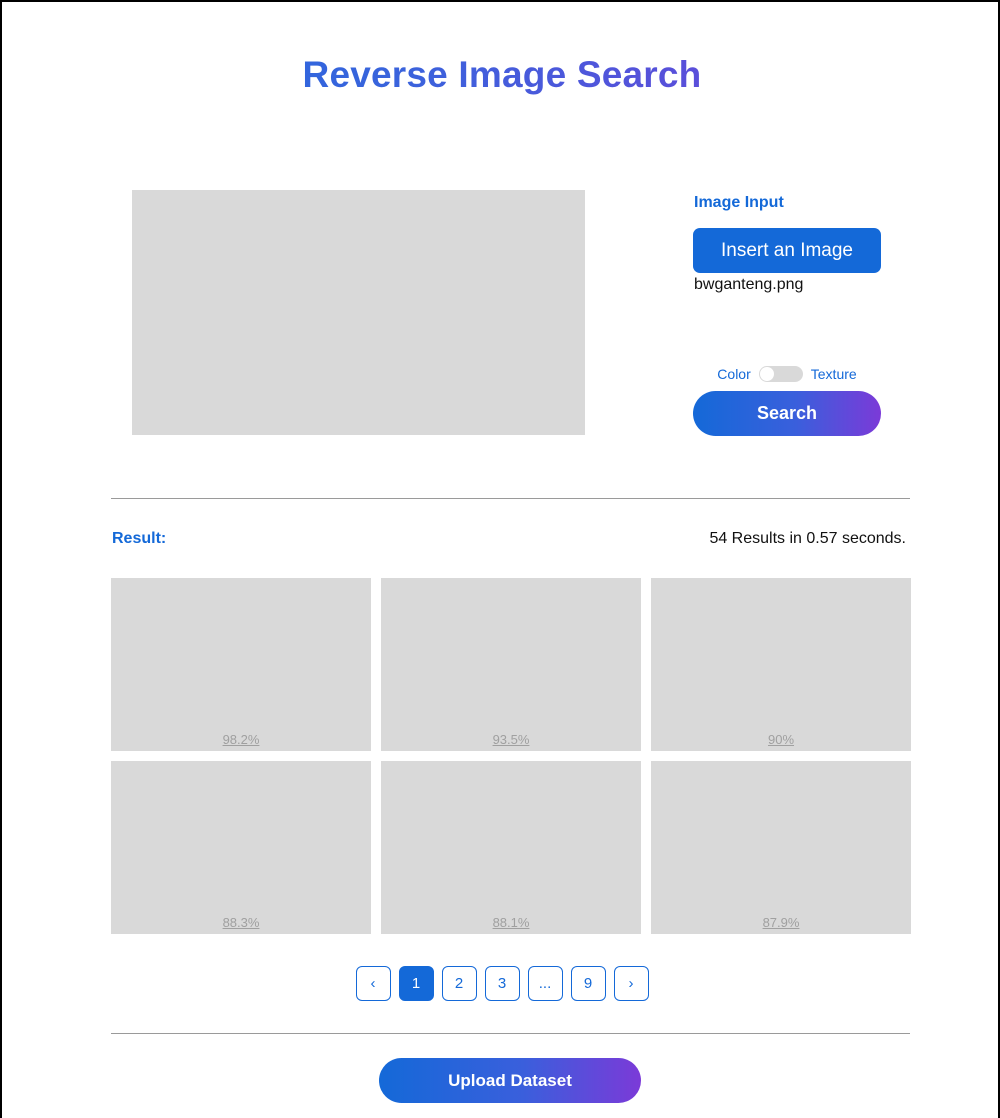  I want to click on toggle-knob, so click(766, 374).